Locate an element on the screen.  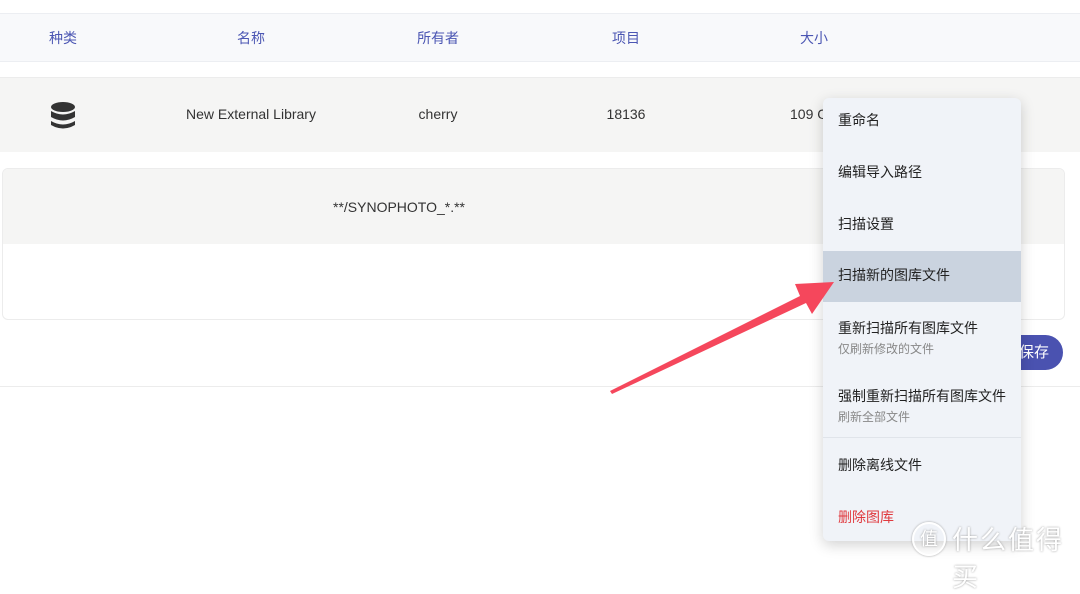
annotation-arrow-icon is located at coordinates (722, 338).